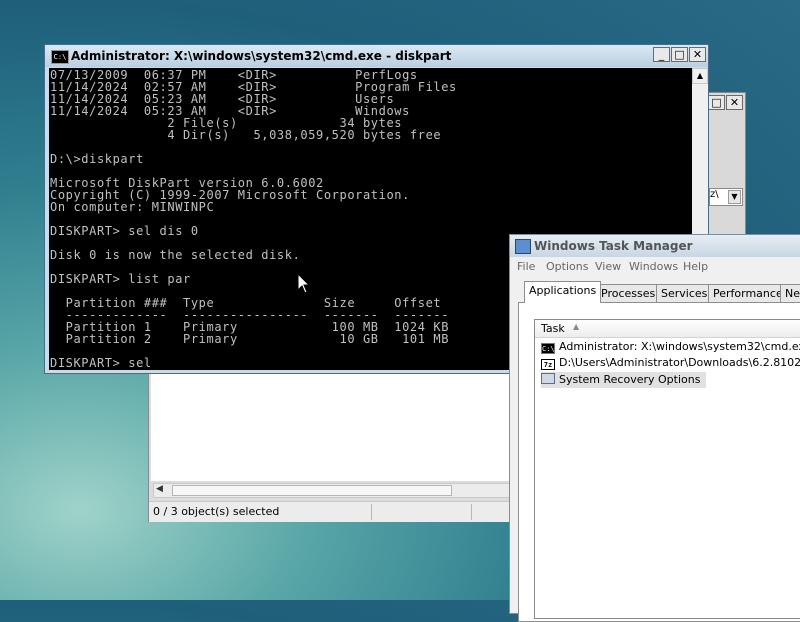 The image size is (800, 622). What do you see at coordinates (695, 266) in the screenshot?
I see `menu-help: Help` at bounding box center [695, 266].